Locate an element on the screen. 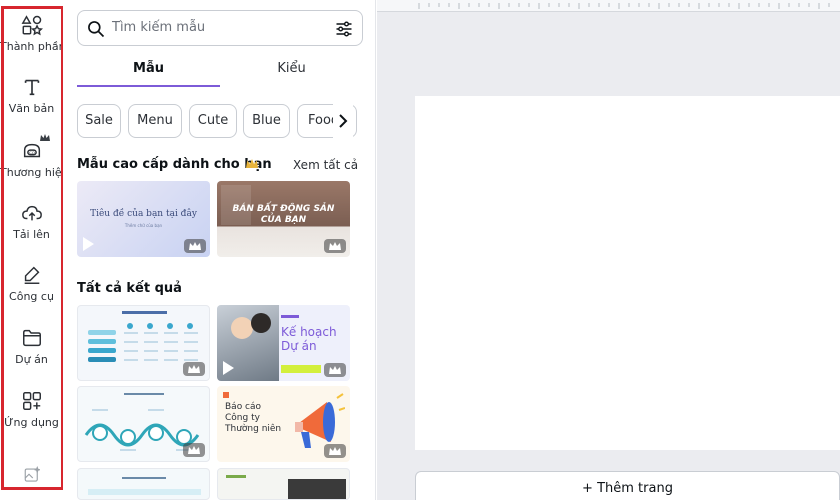 This screenshot has height=500, width=840. all-results-title: Tất cả kết quả is located at coordinates (129, 288).